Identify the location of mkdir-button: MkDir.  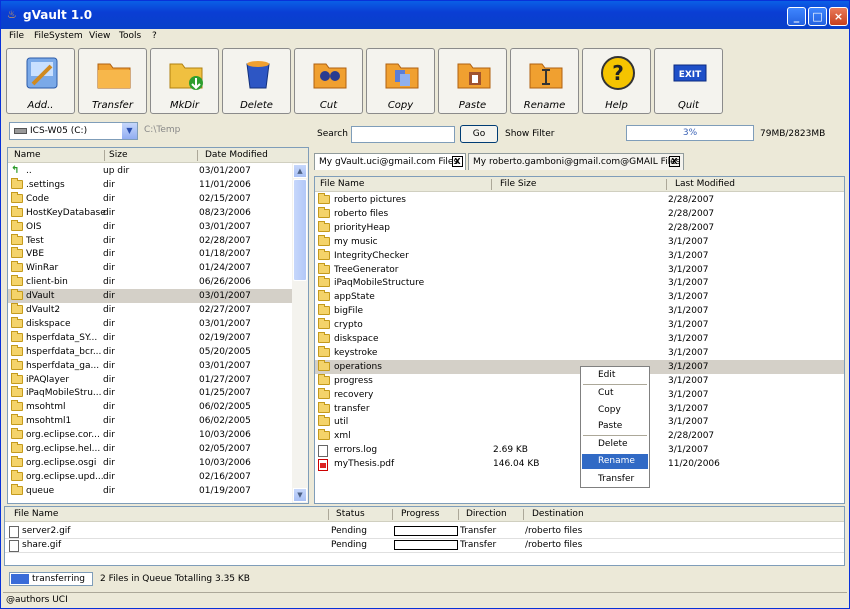
(184, 81).